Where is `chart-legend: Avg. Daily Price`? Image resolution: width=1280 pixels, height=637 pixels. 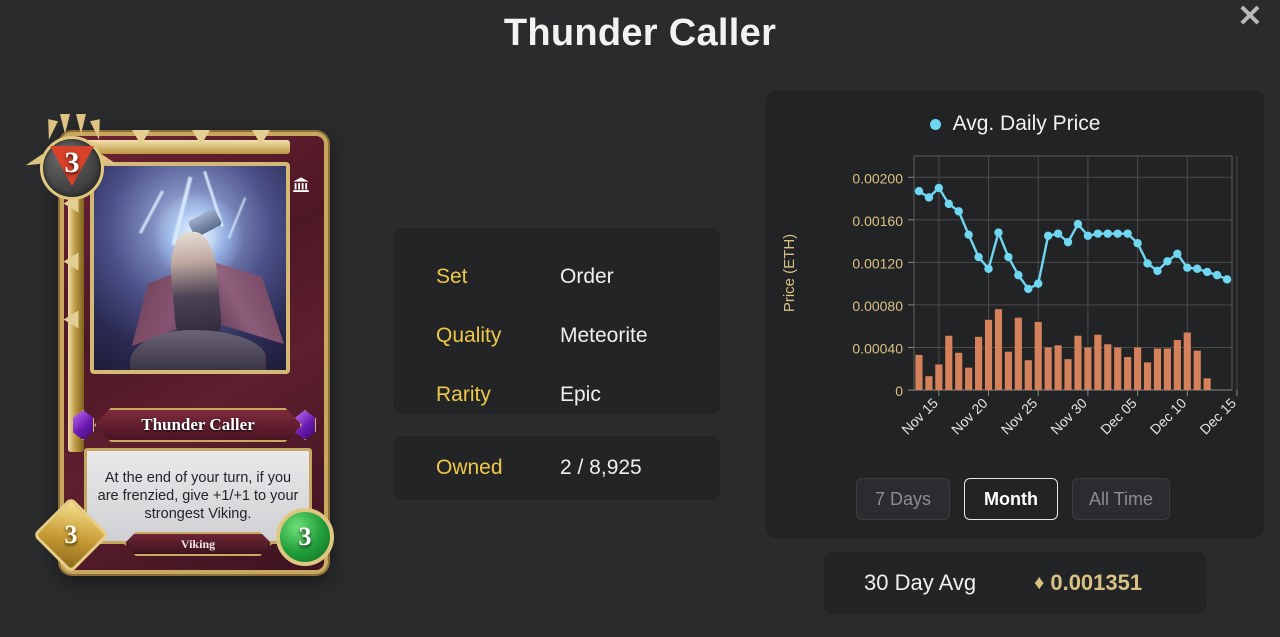
chart-legend: Avg. Daily Price is located at coordinates (1015, 124).